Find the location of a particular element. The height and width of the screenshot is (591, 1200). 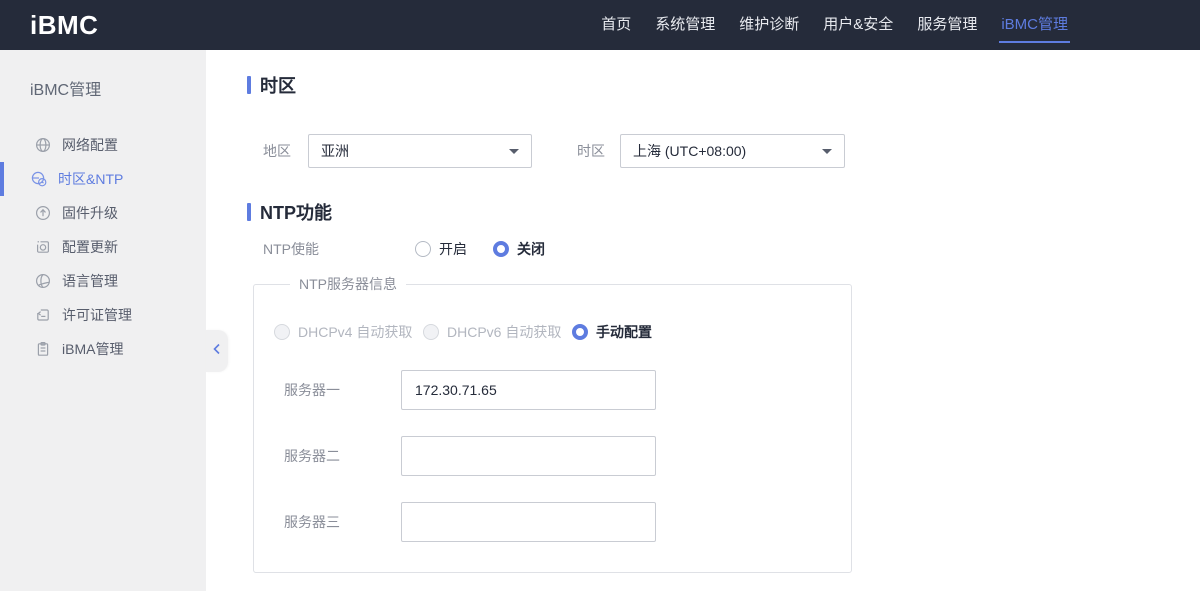

nav-service-management: 服务管理 is located at coordinates (947, 25).